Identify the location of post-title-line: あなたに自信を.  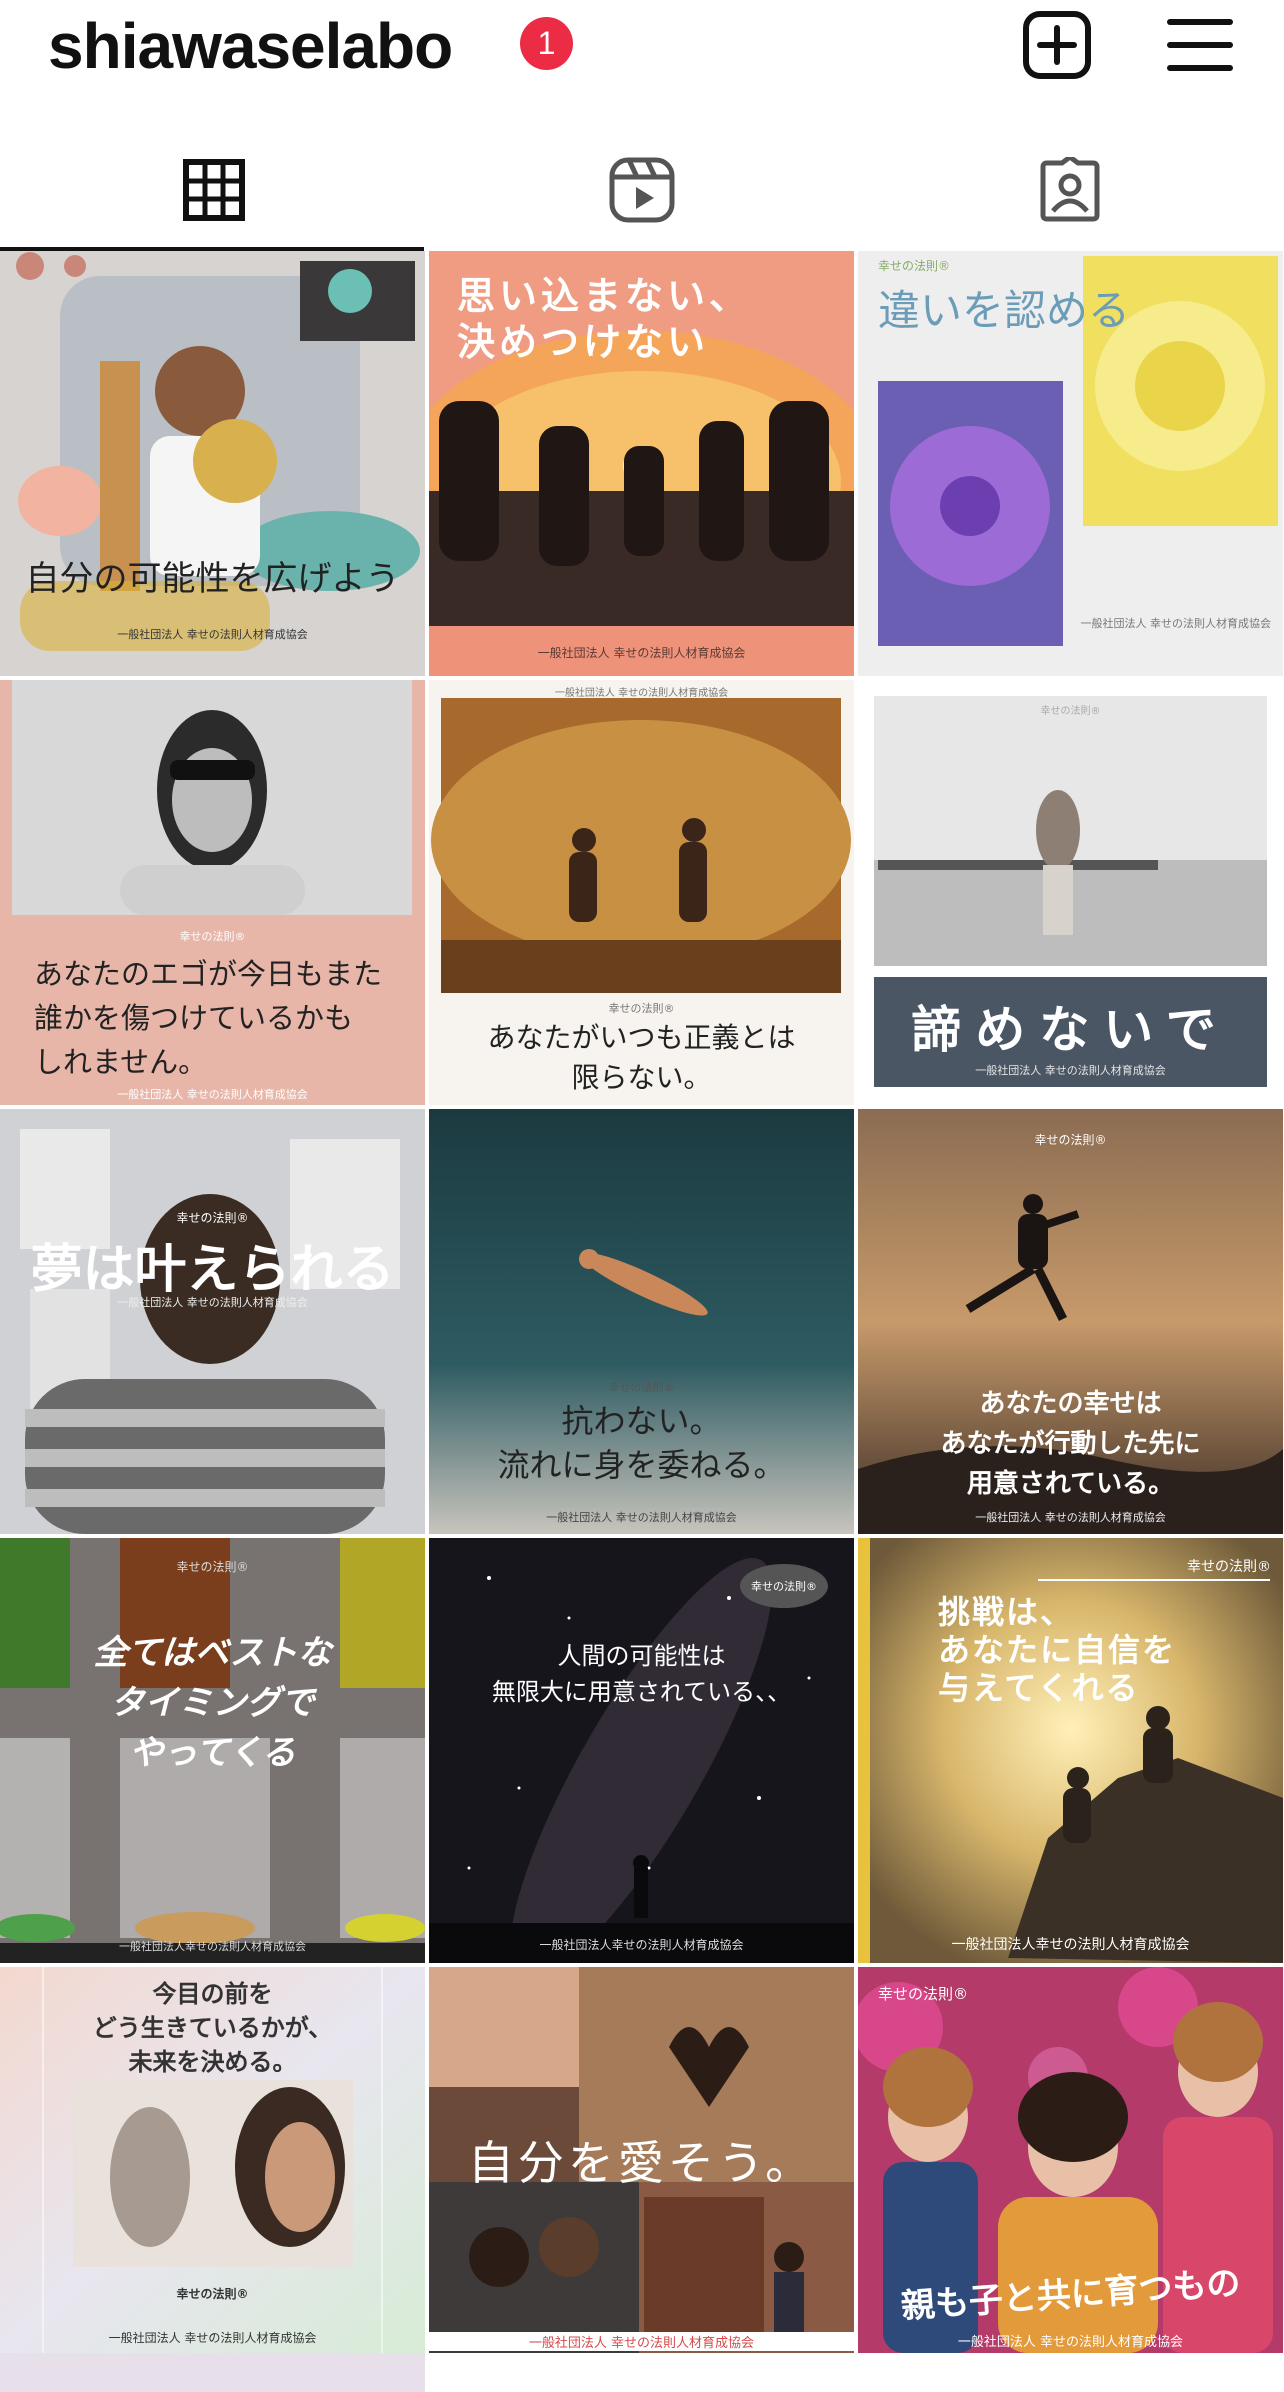
(1057, 1650).